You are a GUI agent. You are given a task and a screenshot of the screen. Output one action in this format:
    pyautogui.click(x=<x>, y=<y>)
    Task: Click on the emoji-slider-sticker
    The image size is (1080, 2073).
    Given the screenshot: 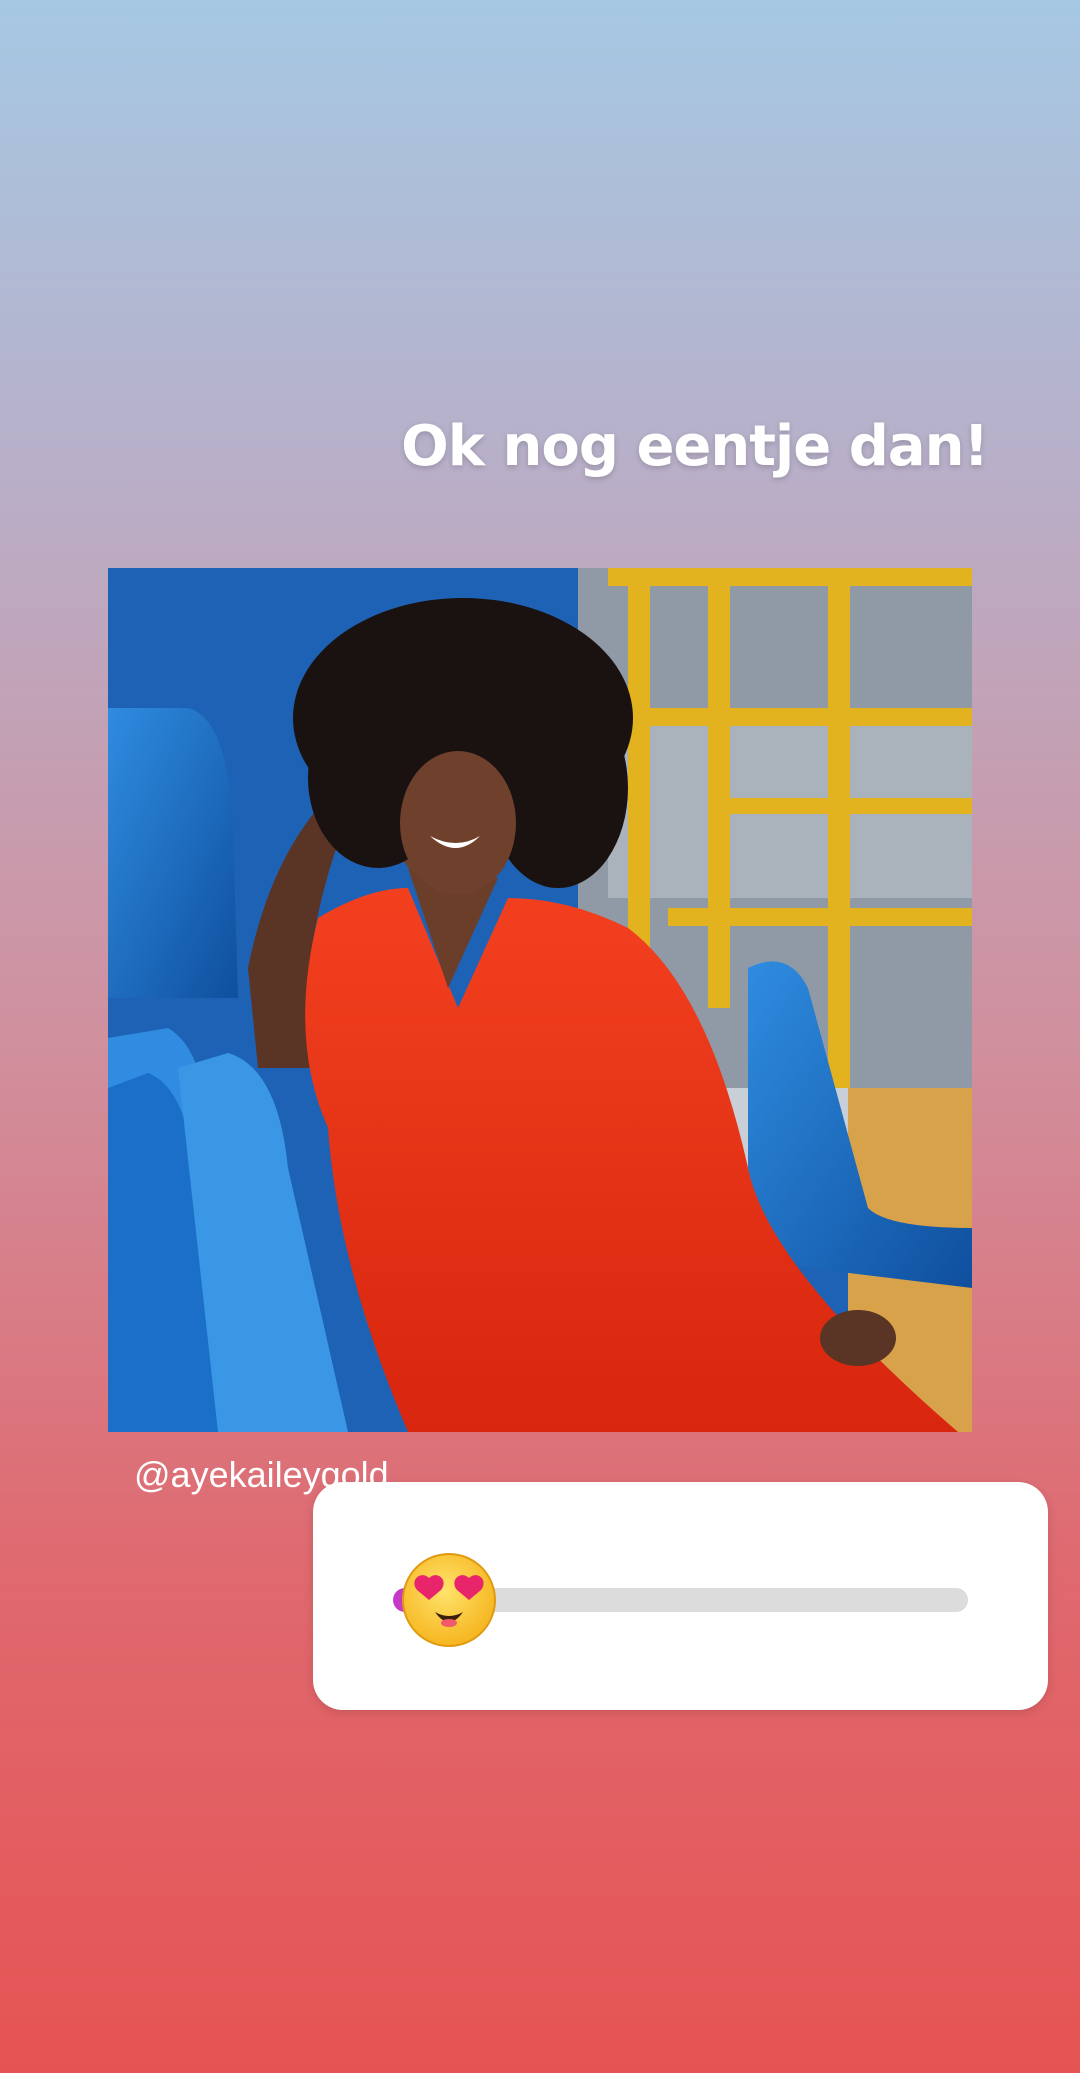 What is the action you would take?
    pyautogui.click(x=680, y=1596)
    